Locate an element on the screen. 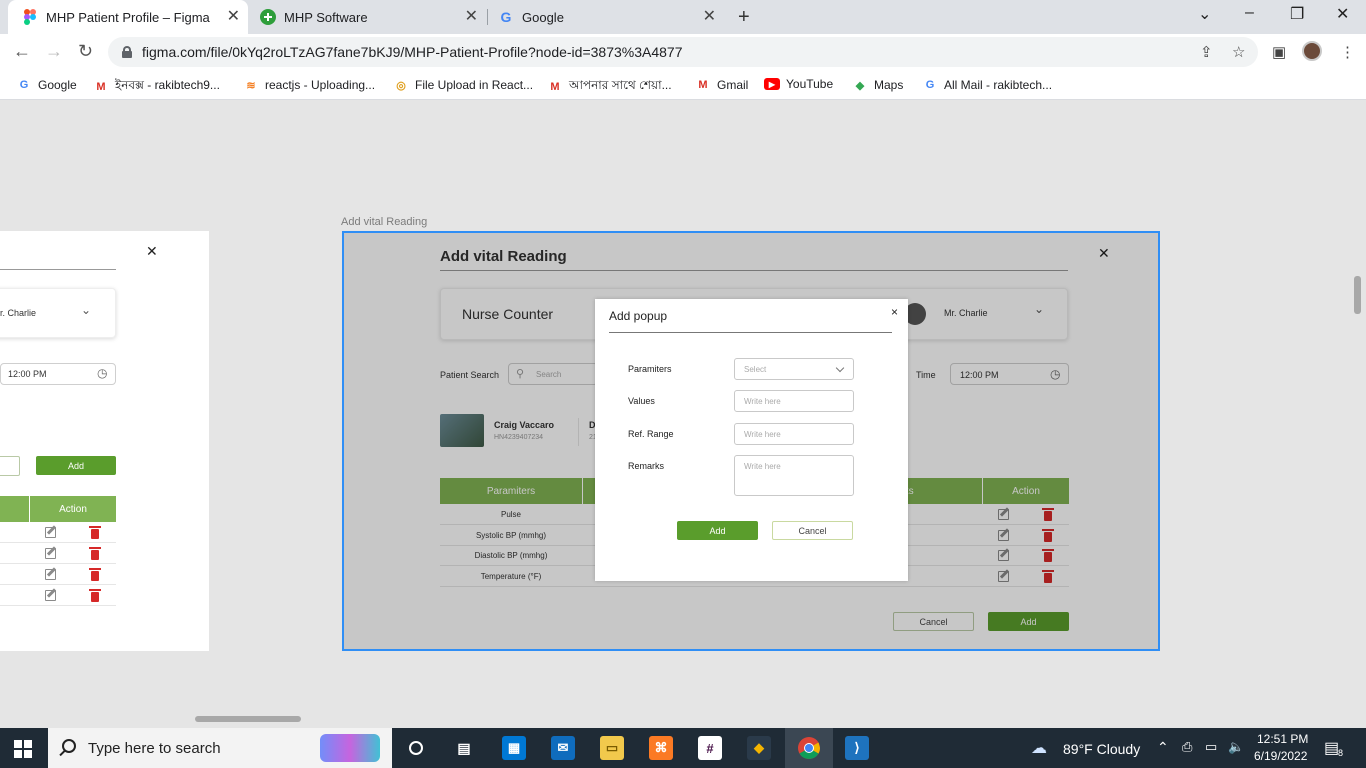 The image size is (1366, 768). close-icon: × is located at coordinates (894, 312).